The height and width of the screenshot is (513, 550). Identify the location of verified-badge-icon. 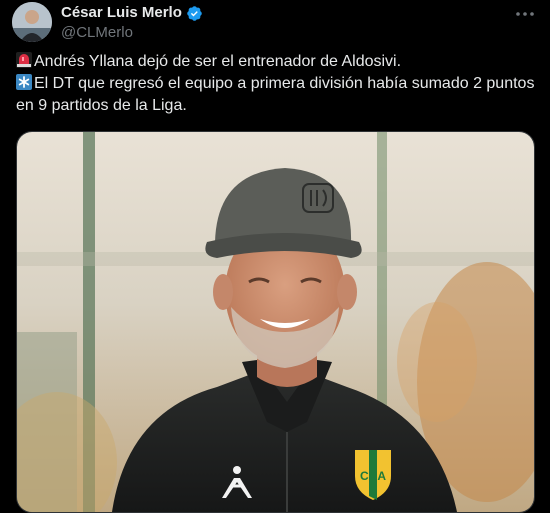
(194, 13).